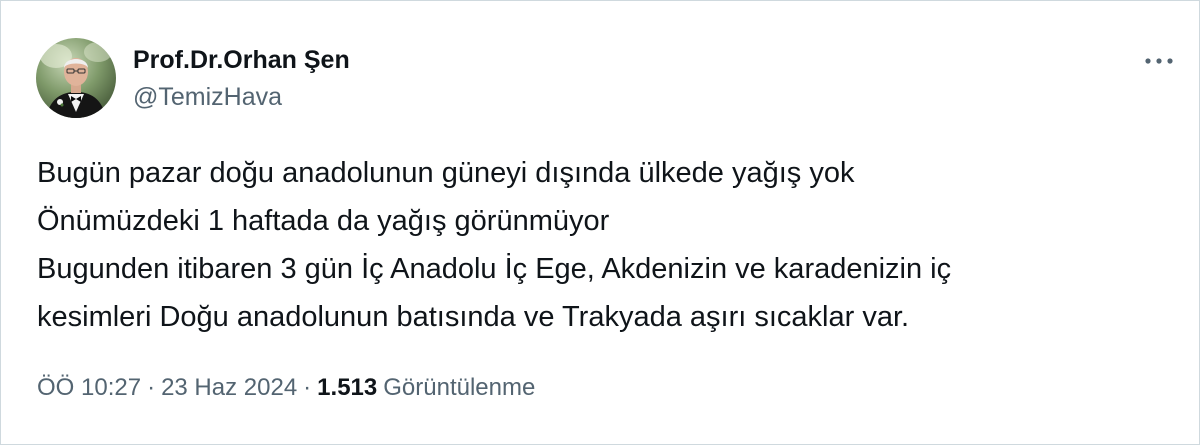 The width and height of the screenshot is (1200, 445). What do you see at coordinates (347, 387) in the screenshot?
I see `views-count: 1.513` at bounding box center [347, 387].